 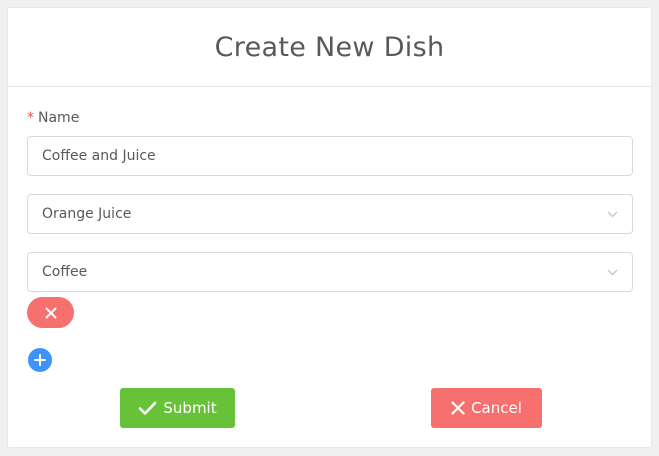 I want to click on dish-select-2-value: Coffee, so click(x=65, y=272).